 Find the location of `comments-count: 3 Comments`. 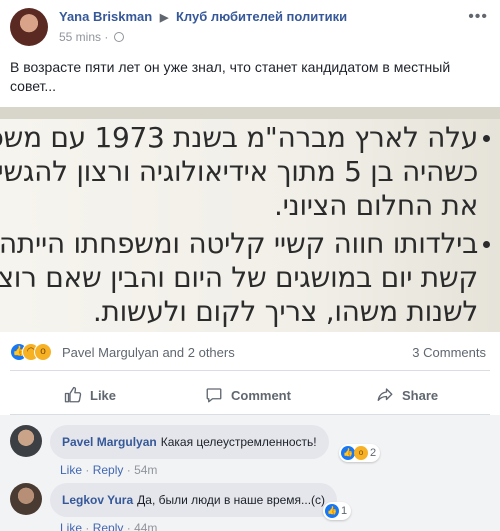

comments-count: 3 Comments is located at coordinates (449, 352).